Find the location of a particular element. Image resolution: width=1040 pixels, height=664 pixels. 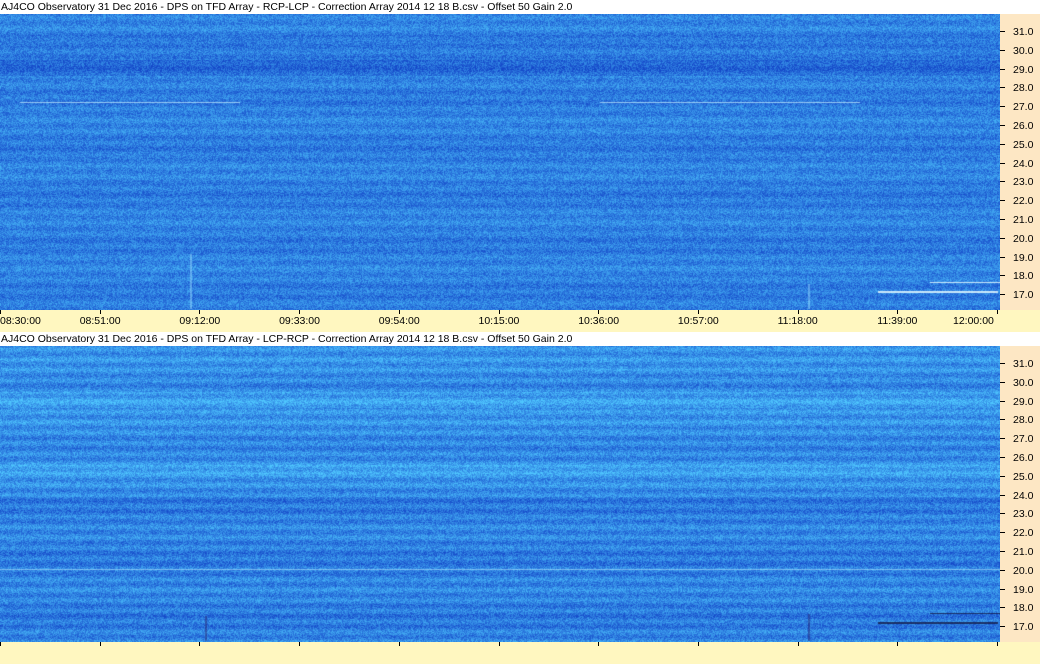

time-label: 12:00:00 is located at coordinates (973, 321).